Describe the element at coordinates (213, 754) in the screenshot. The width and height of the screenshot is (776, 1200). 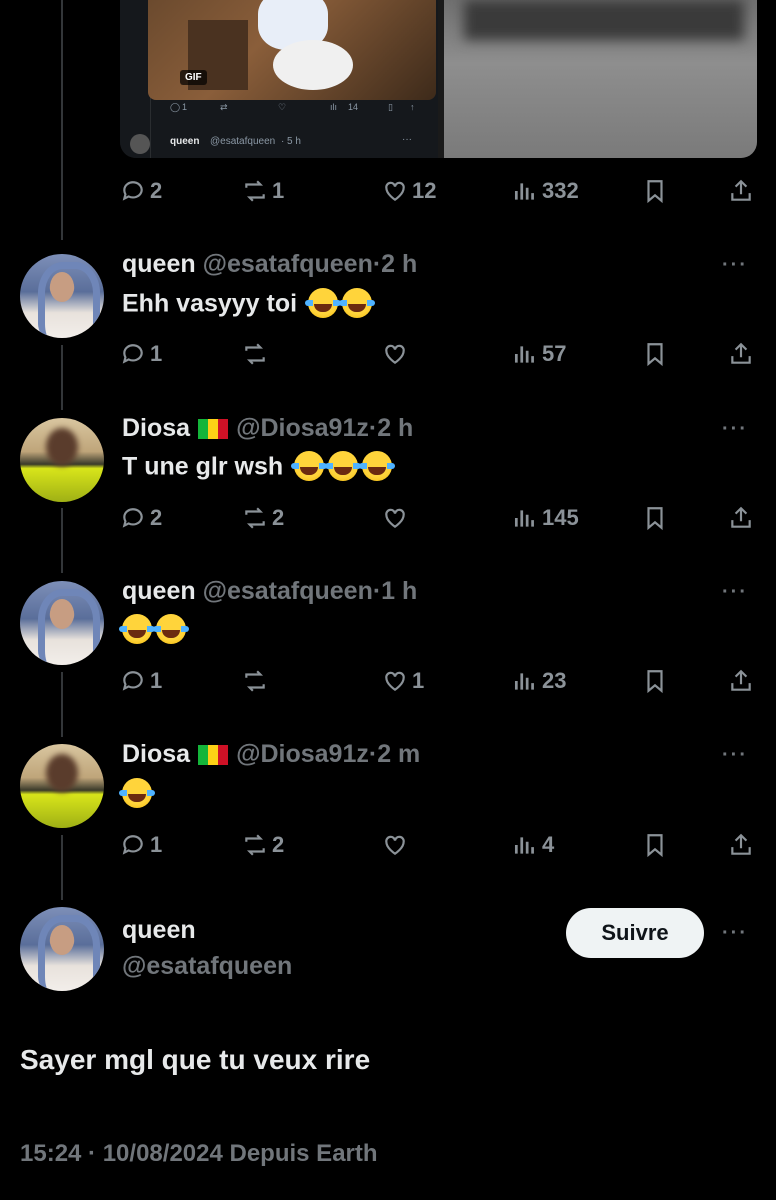
I see `mali-flag-icon` at that location.